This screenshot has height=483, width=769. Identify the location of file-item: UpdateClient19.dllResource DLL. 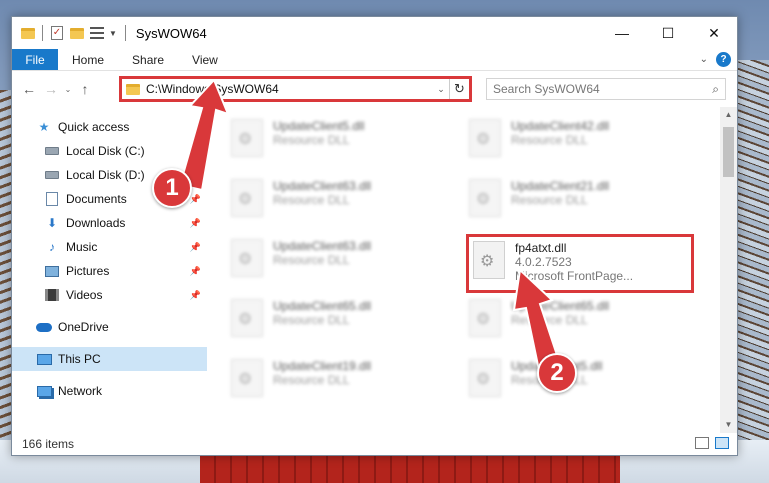
(337, 379).